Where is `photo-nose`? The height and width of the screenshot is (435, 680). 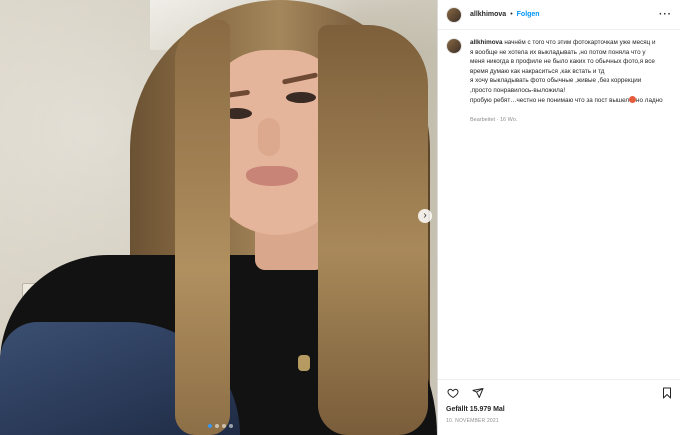
photo-nose is located at coordinates (269, 137).